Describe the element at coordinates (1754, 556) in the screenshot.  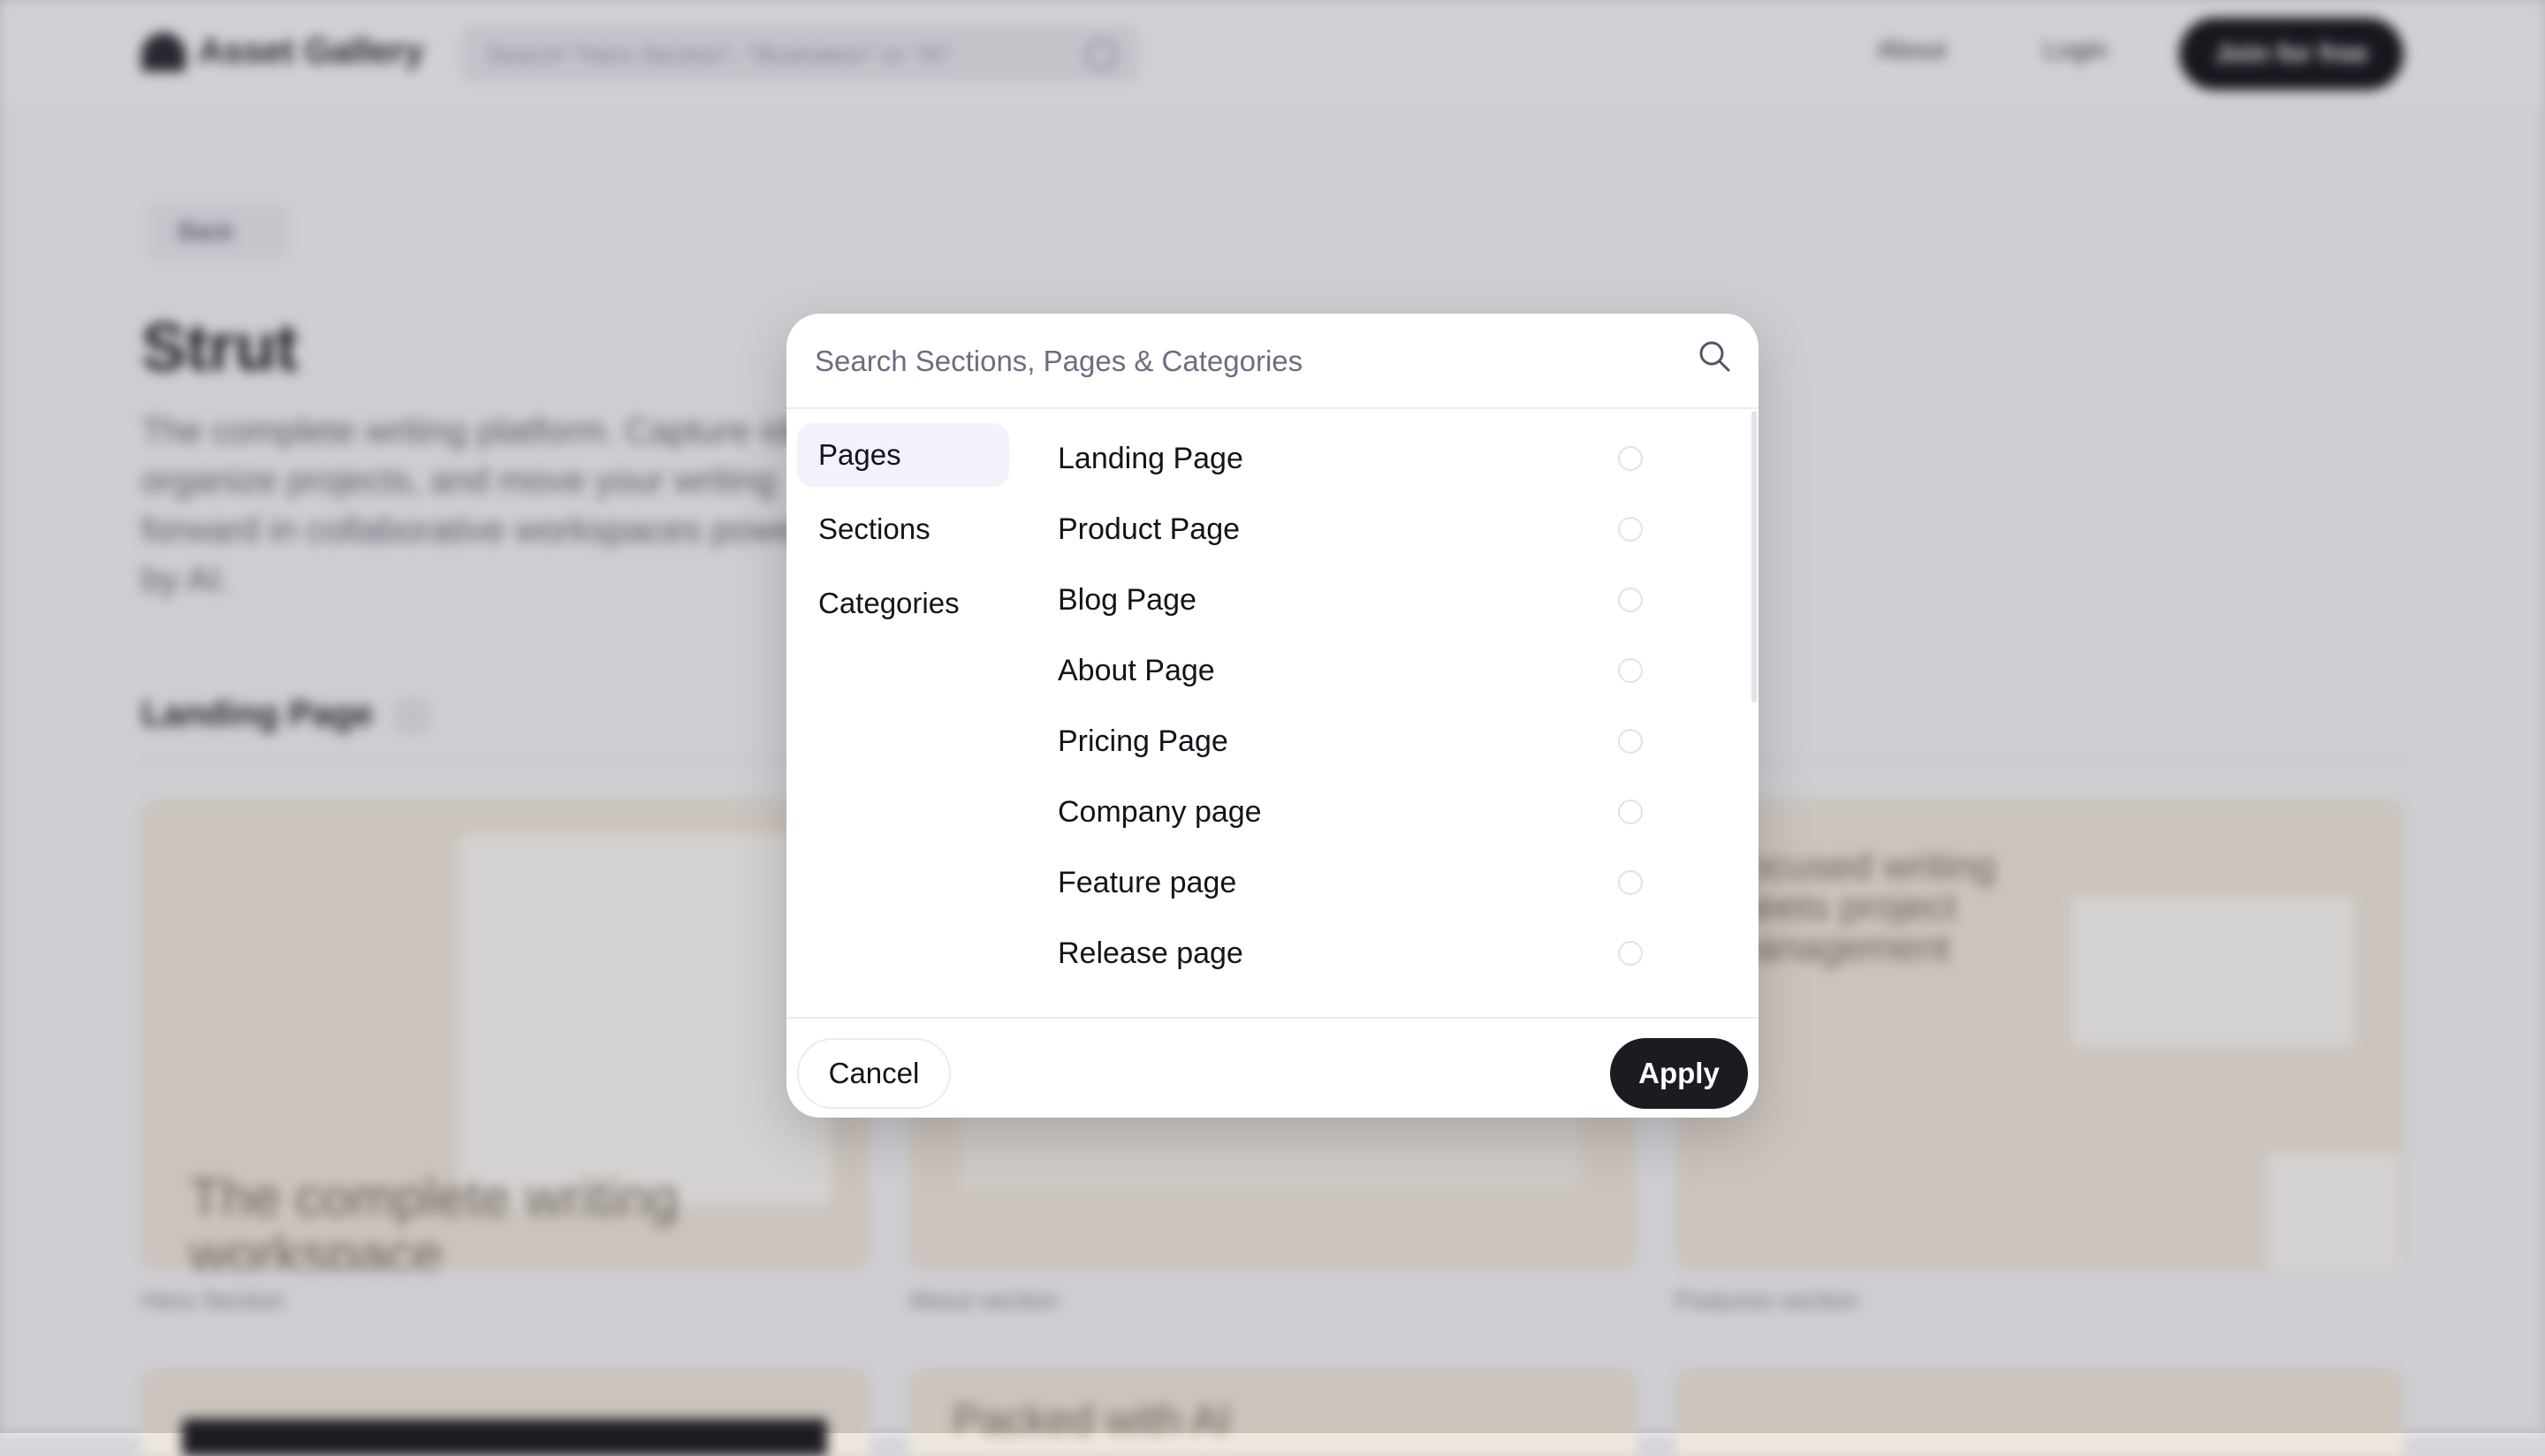
I see `scrollbar-thumb` at that location.